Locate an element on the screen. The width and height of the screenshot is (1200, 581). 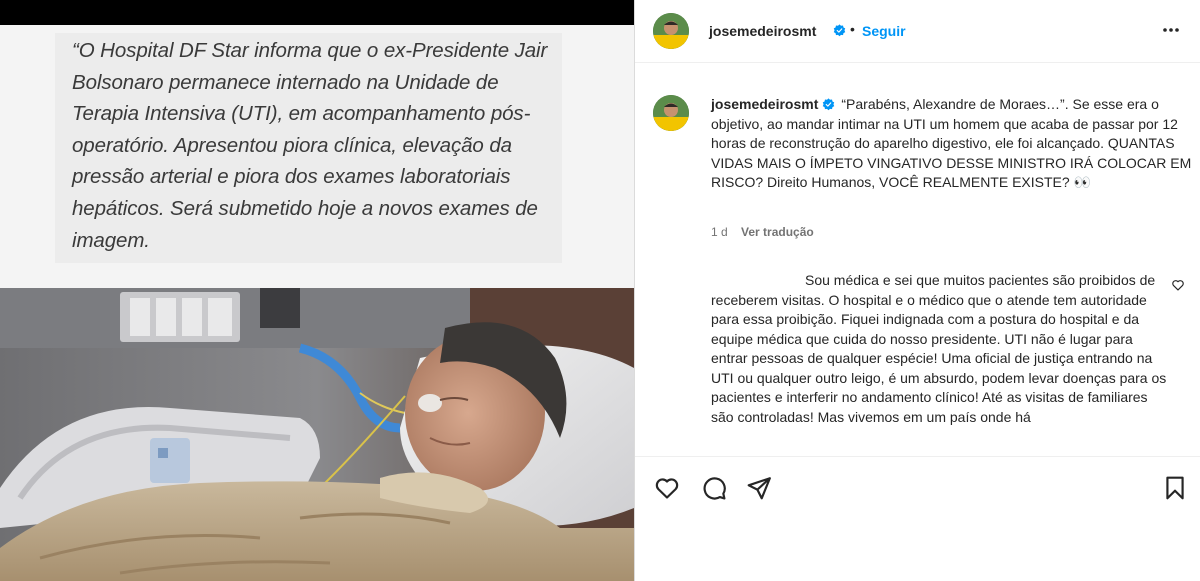
more-horizontal-icon is located at coordinates (1171, 30).